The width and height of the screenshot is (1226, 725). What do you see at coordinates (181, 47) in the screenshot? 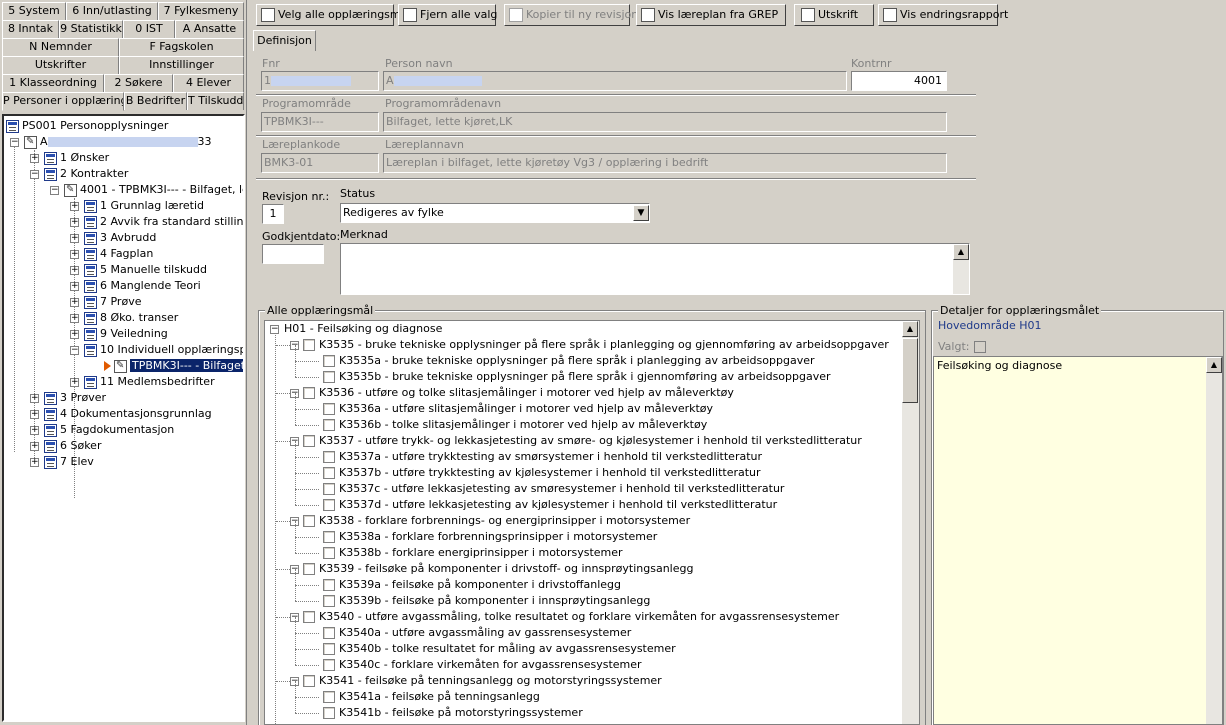
I see `tab-fagskolen: F Fagskolen` at bounding box center [181, 47].